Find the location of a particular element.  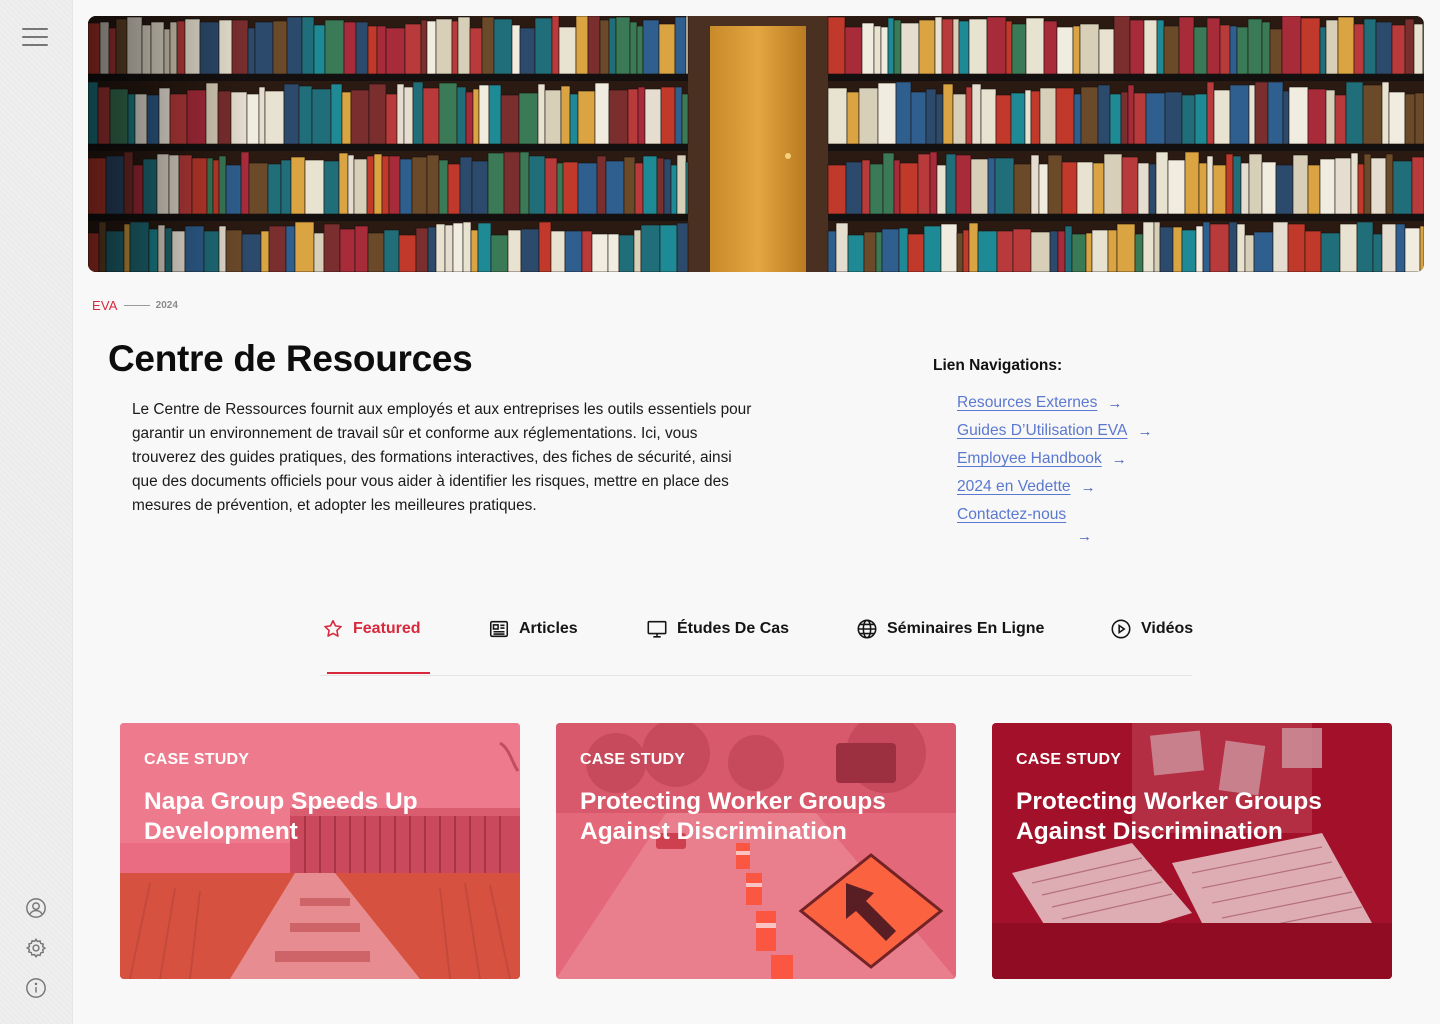

play-circle-icon is located at coordinates (1121, 629).